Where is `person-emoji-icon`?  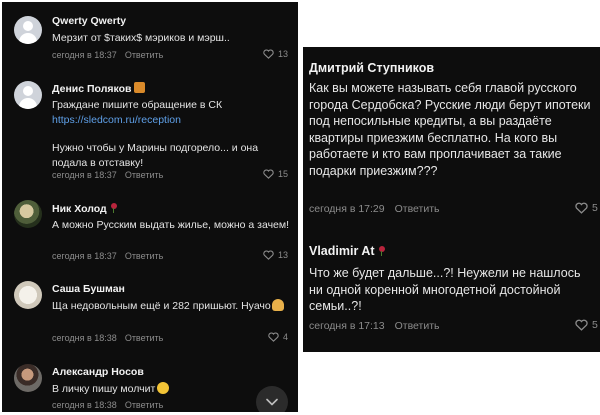
person-emoji-icon is located at coordinates (277, 305).